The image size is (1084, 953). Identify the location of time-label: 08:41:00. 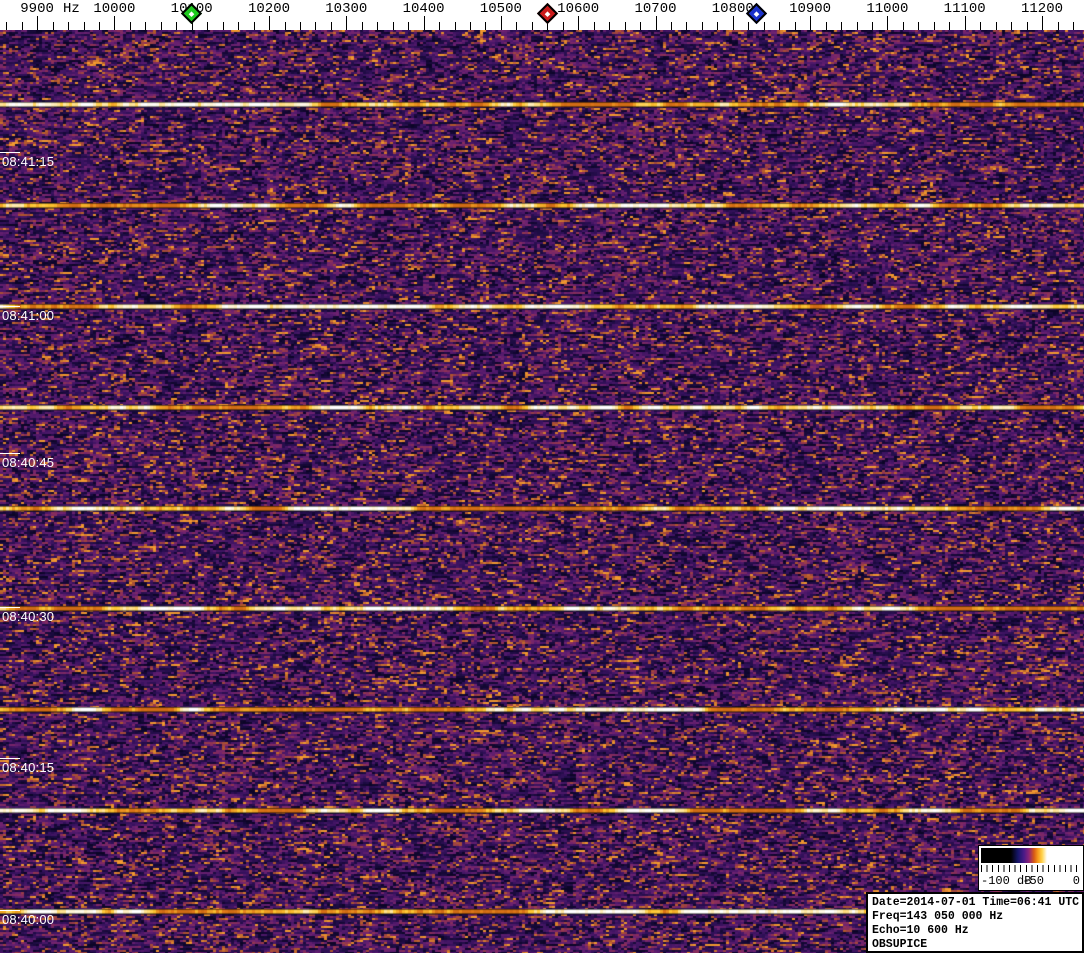
(28, 315).